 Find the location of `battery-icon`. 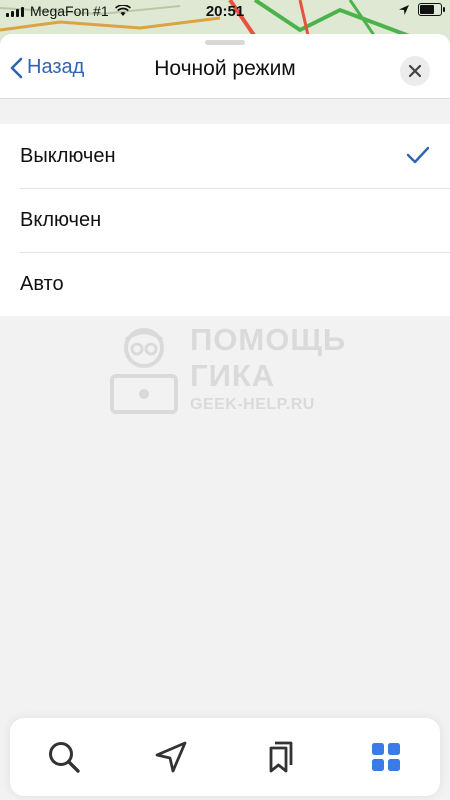

battery-icon is located at coordinates (431, 9).